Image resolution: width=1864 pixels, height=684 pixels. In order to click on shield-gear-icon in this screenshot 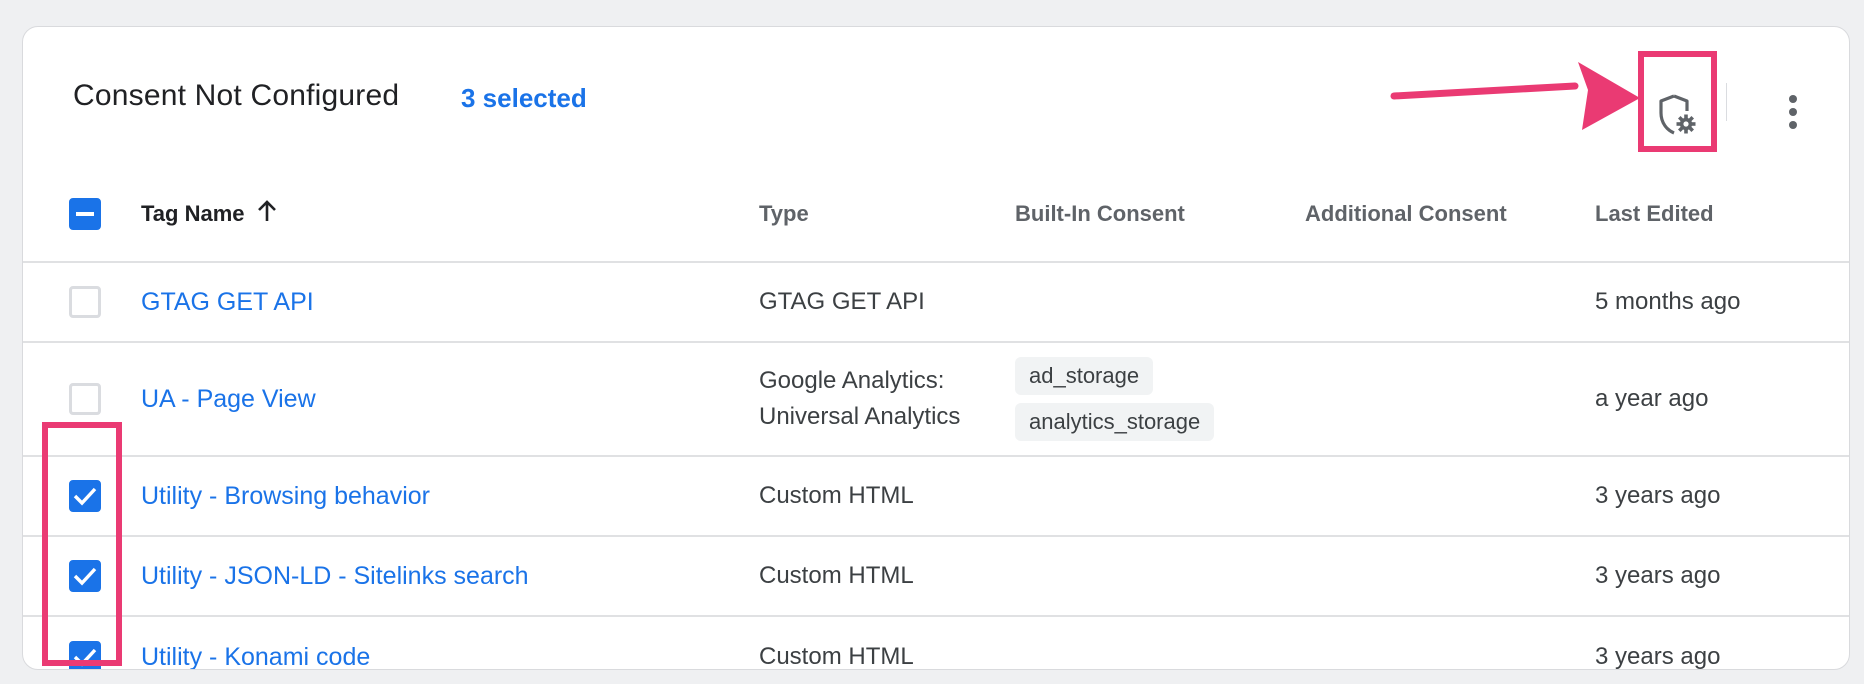, I will do `click(1677, 114)`.